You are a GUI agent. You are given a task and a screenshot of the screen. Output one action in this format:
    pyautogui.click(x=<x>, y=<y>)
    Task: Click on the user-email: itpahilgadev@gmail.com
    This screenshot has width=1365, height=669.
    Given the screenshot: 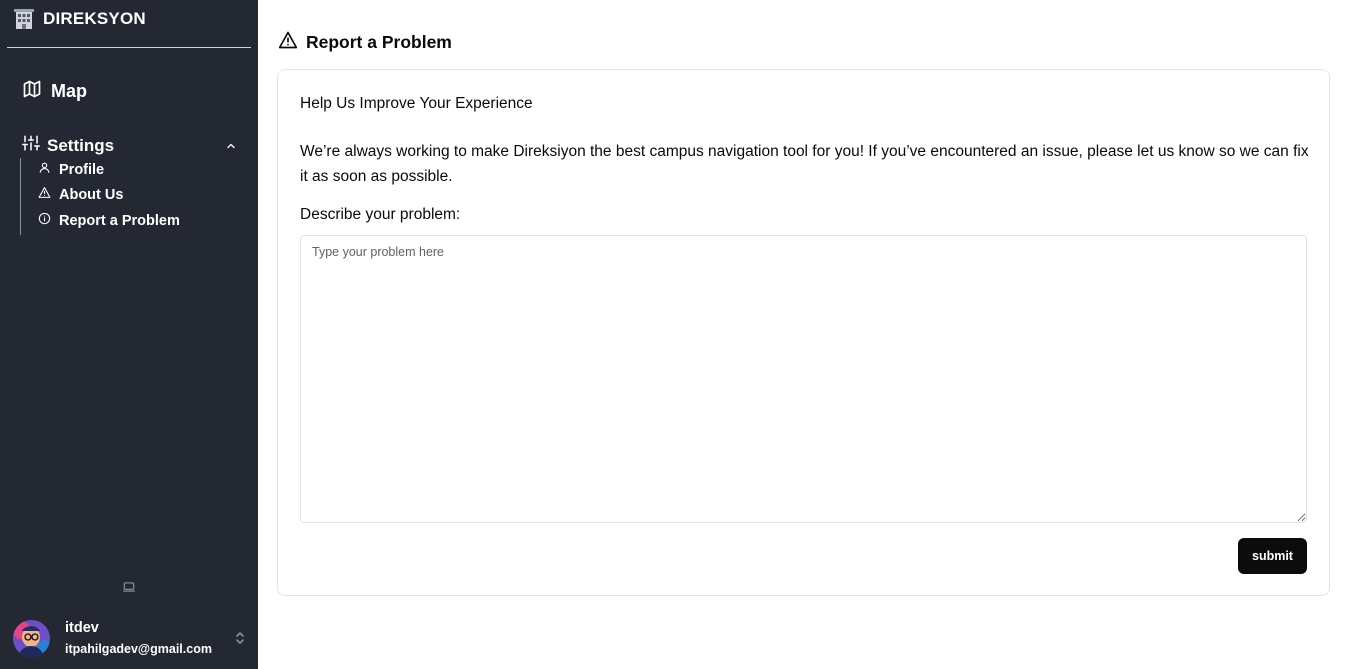 What is the action you would take?
    pyautogui.click(x=138, y=648)
    